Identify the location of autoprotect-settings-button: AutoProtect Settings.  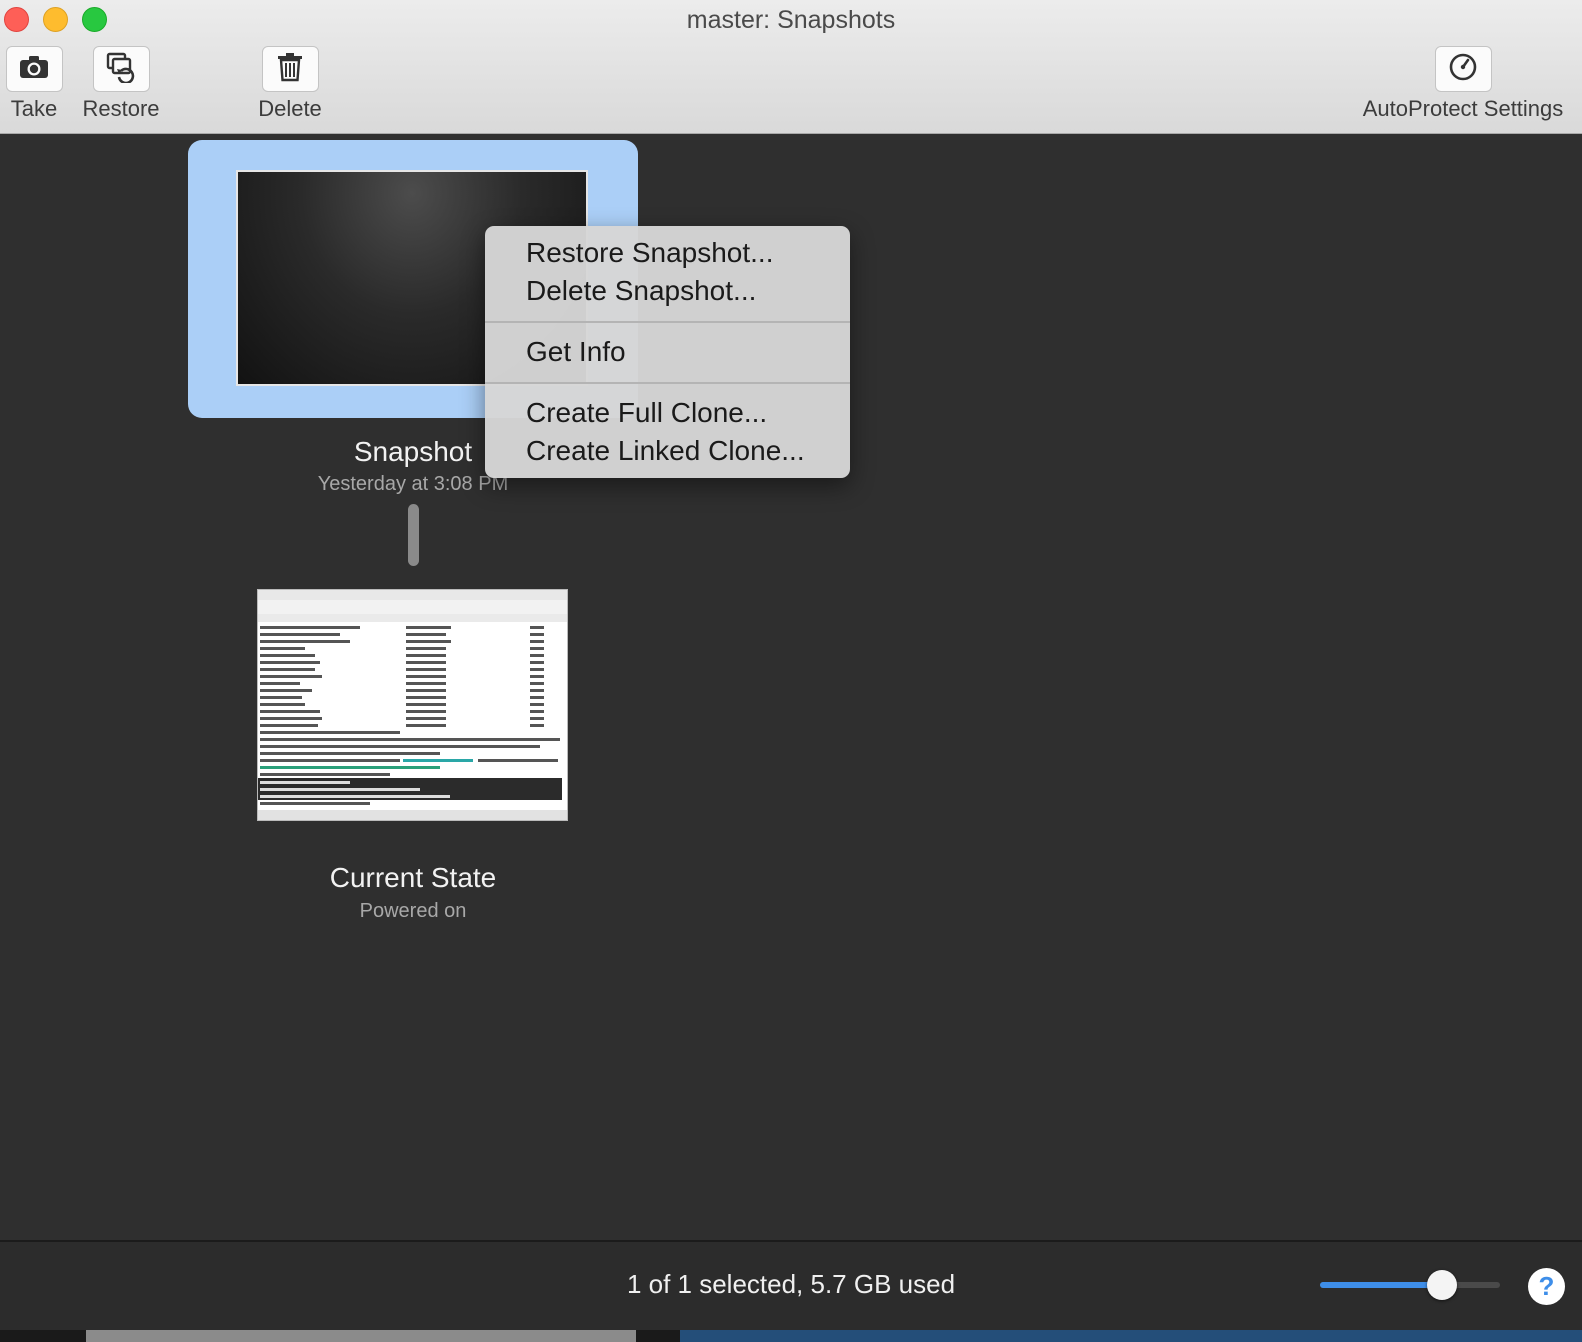
(1463, 84).